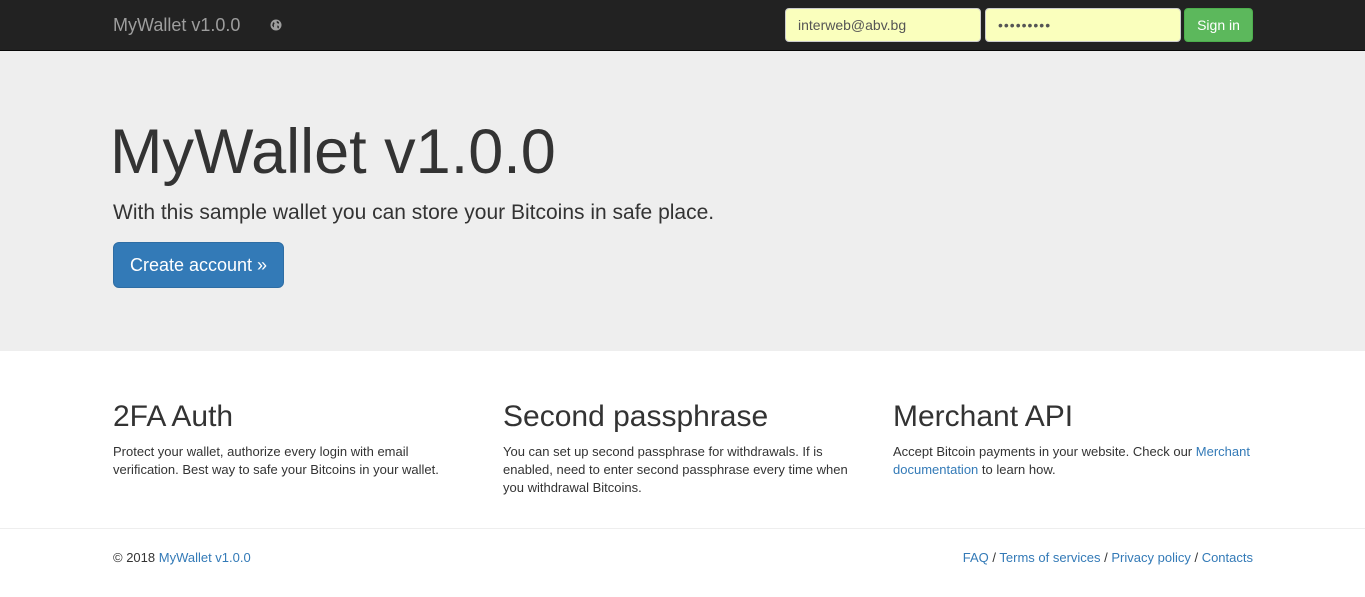 This screenshot has width=1365, height=597. What do you see at coordinates (276, 24) in the screenshot?
I see `globe-icon` at bounding box center [276, 24].